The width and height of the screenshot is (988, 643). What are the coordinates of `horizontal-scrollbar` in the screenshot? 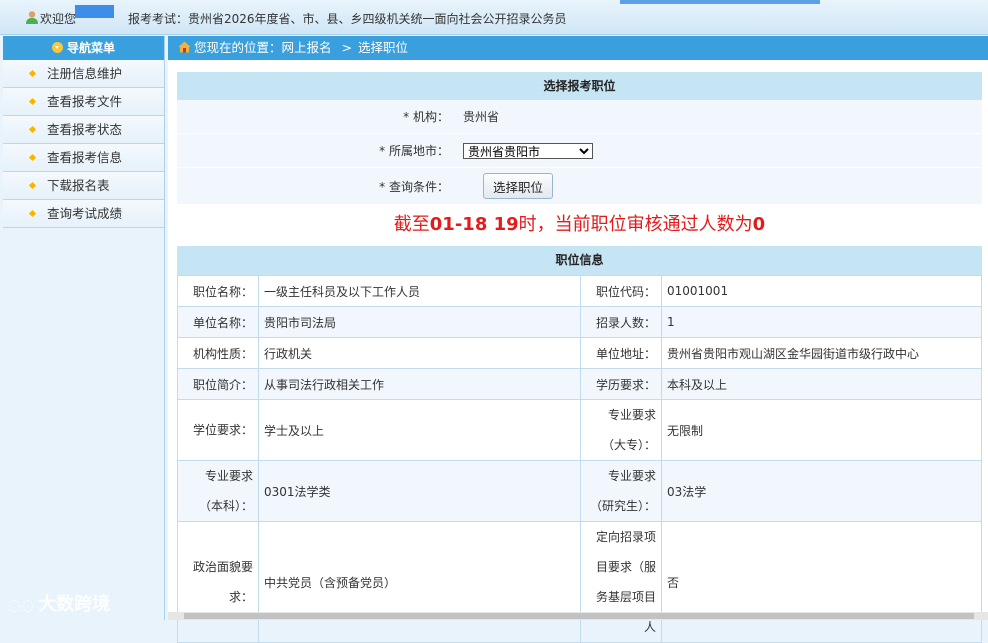 It's located at (578, 616).